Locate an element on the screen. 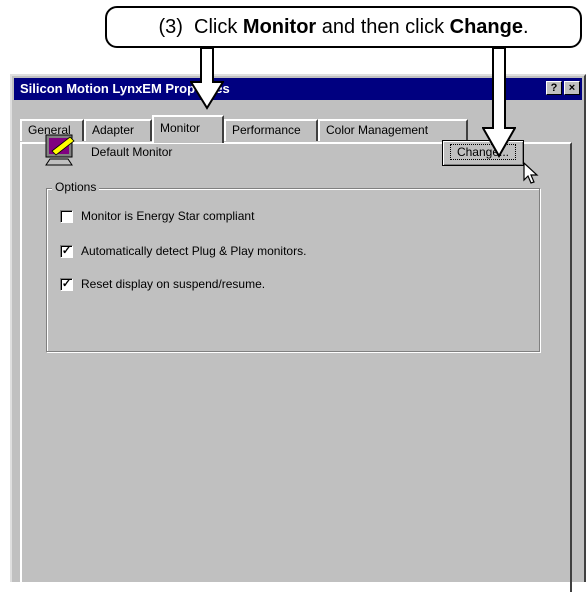 This screenshot has width=588, height=592. option-label: Monitor is Energy Star compliant is located at coordinates (168, 216).